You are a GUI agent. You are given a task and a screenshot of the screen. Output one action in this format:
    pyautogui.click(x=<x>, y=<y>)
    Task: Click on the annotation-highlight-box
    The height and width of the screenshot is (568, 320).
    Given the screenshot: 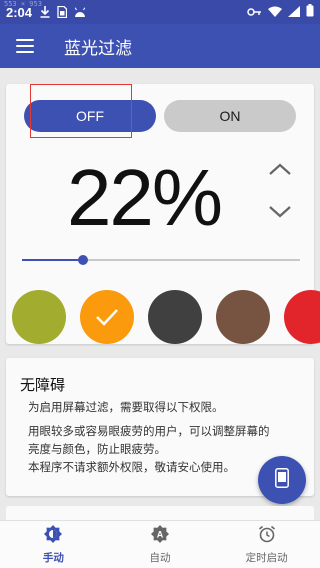 What is the action you would take?
    pyautogui.click(x=81, y=111)
    